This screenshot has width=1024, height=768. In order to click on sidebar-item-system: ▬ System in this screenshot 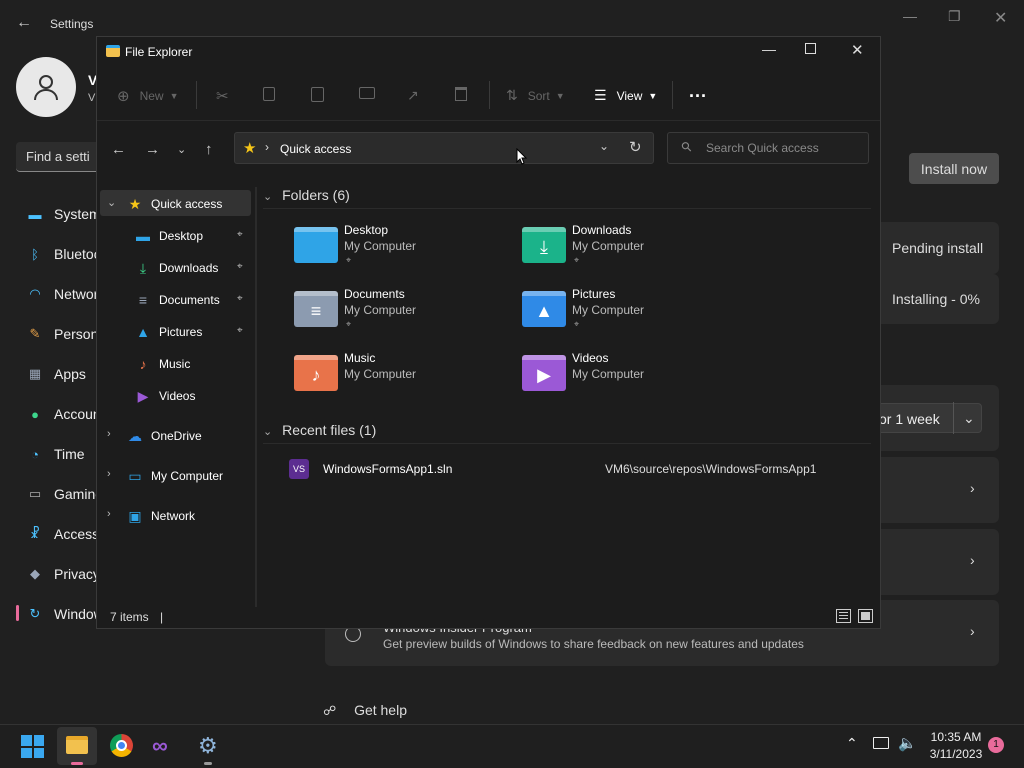, I will do `click(61, 214)`.